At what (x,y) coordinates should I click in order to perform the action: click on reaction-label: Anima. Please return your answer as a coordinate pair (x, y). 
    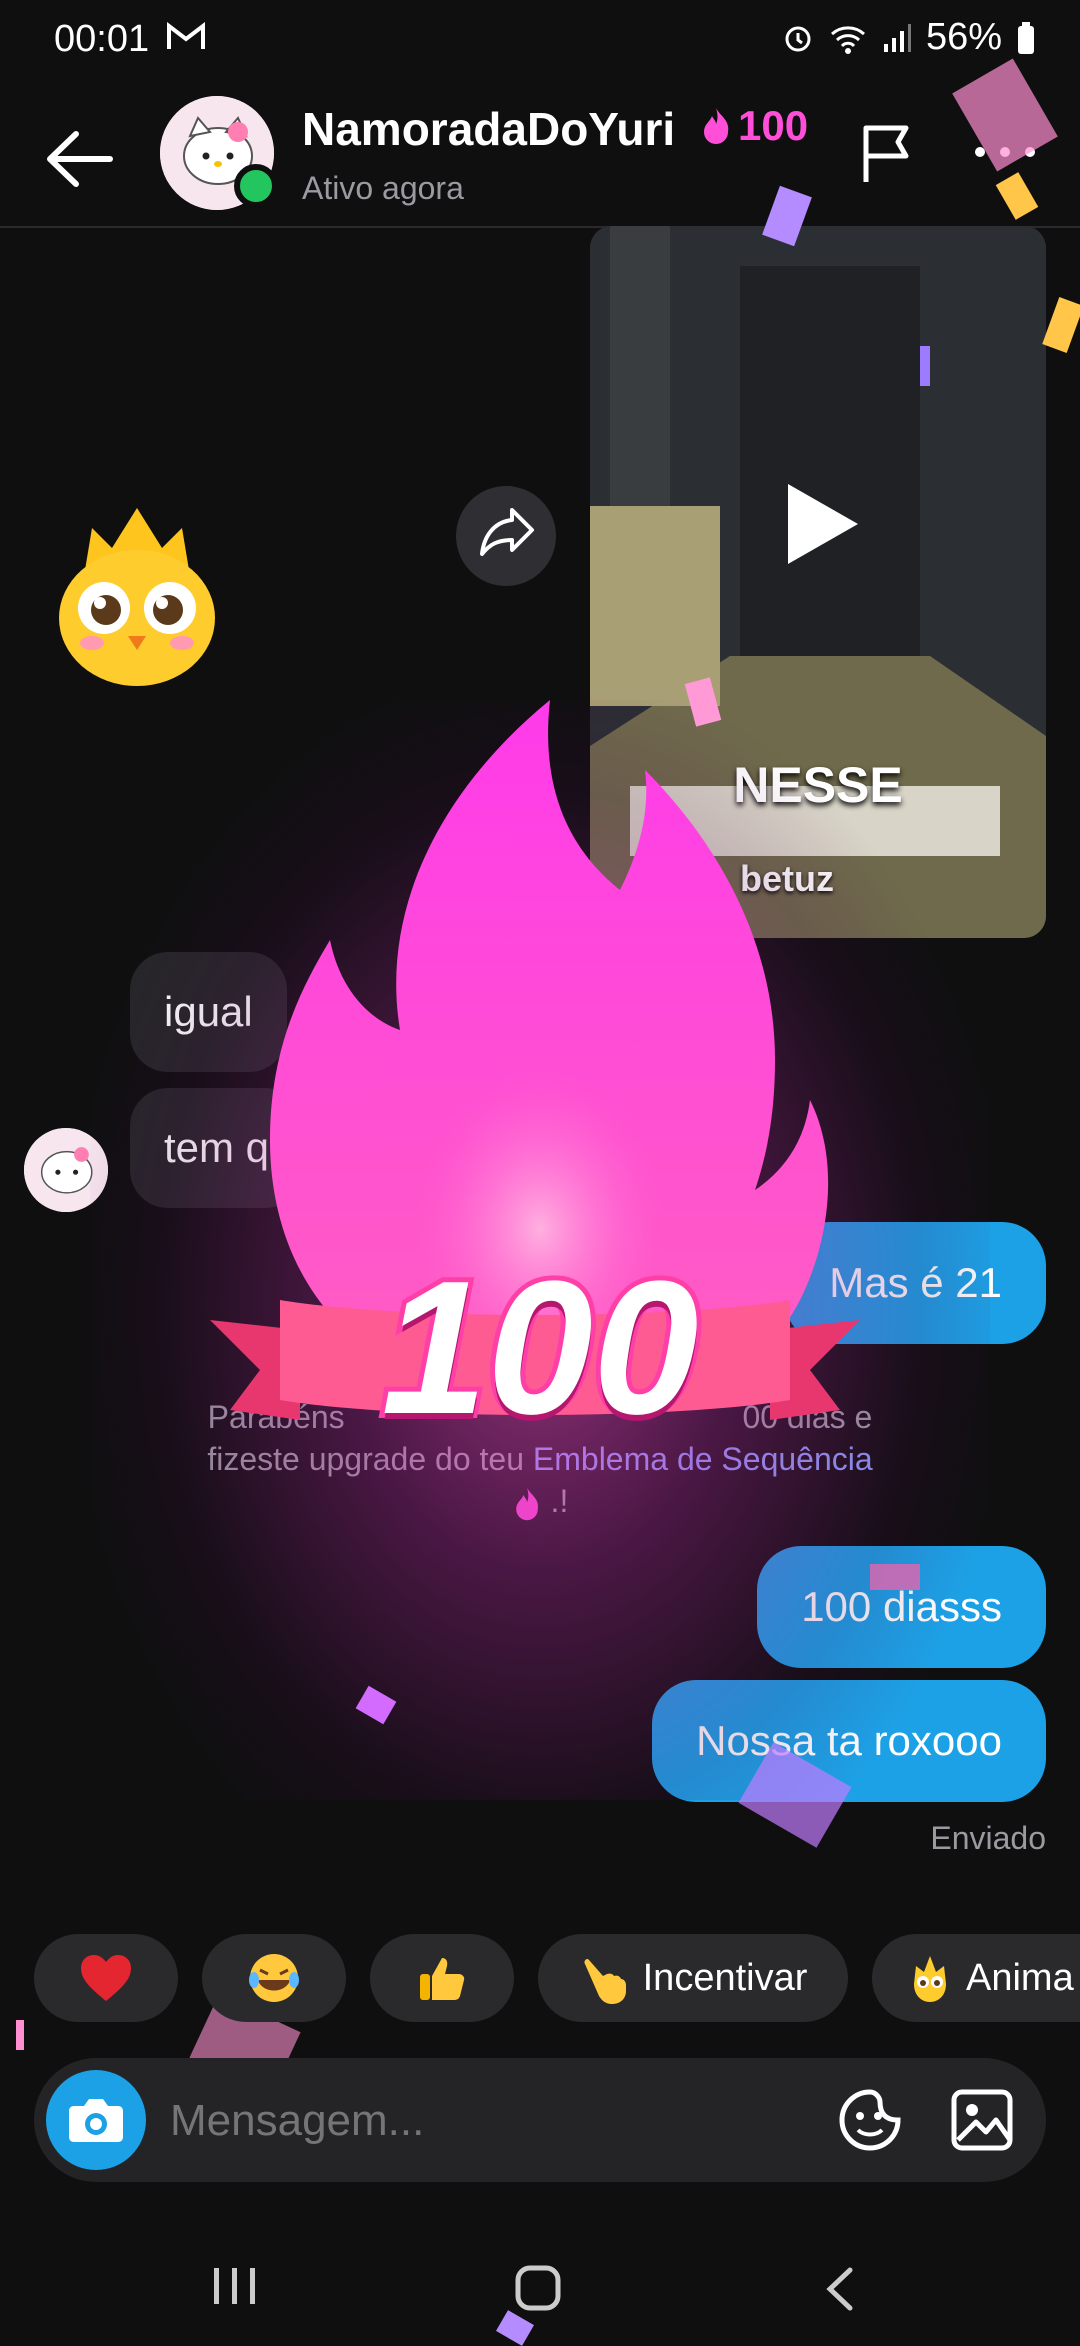
    Looking at the image, I should click on (1020, 1977).